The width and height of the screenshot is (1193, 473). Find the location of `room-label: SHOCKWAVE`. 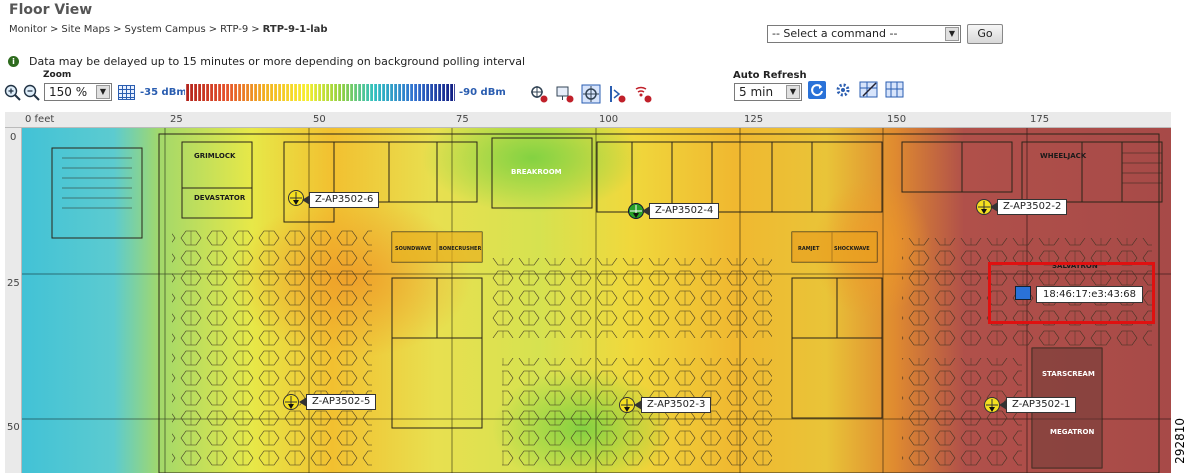

room-label: SHOCKWAVE is located at coordinates (852, 249).